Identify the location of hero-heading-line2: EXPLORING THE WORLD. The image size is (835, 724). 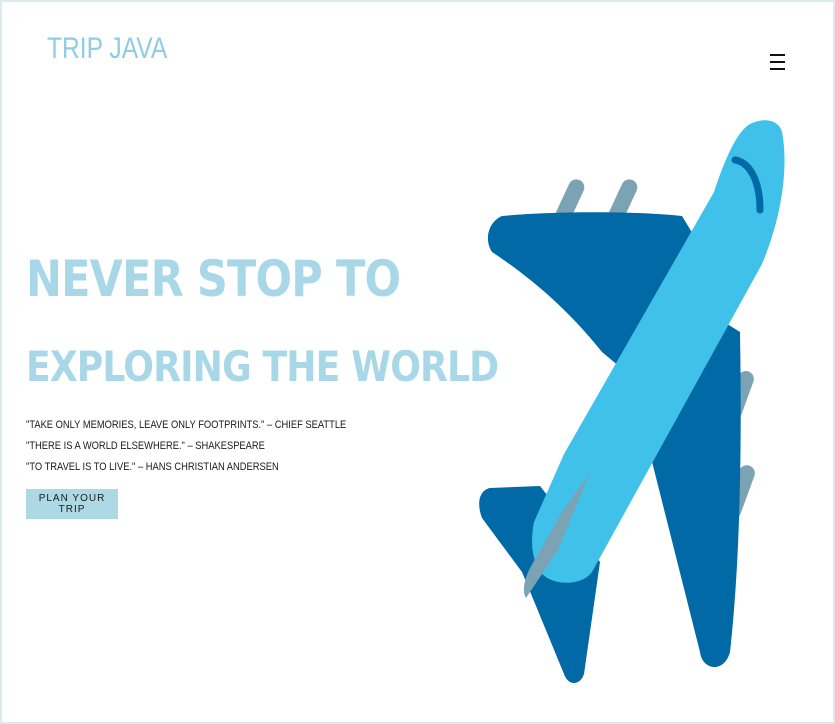
(262, 366).